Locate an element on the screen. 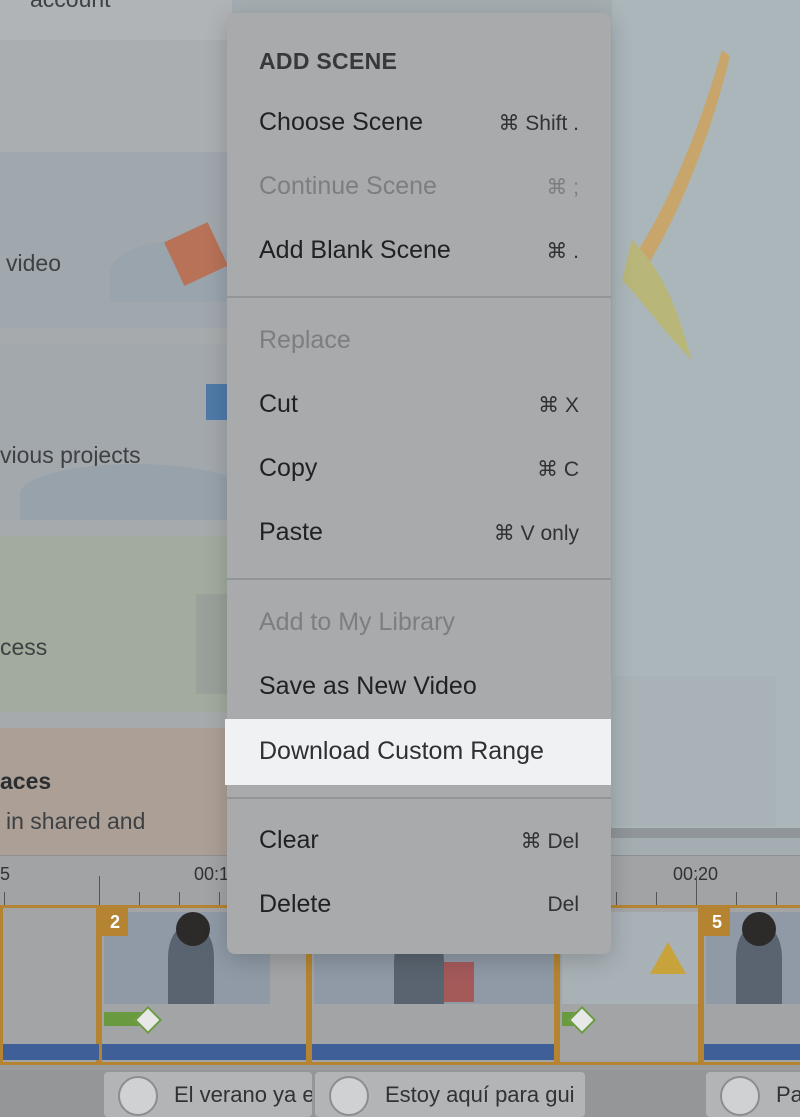 Image resolution: width=800 pixels, height=1117 pixels. audio-clip-text: Estoy aquí para gui is located at coordinates (480, 1094).